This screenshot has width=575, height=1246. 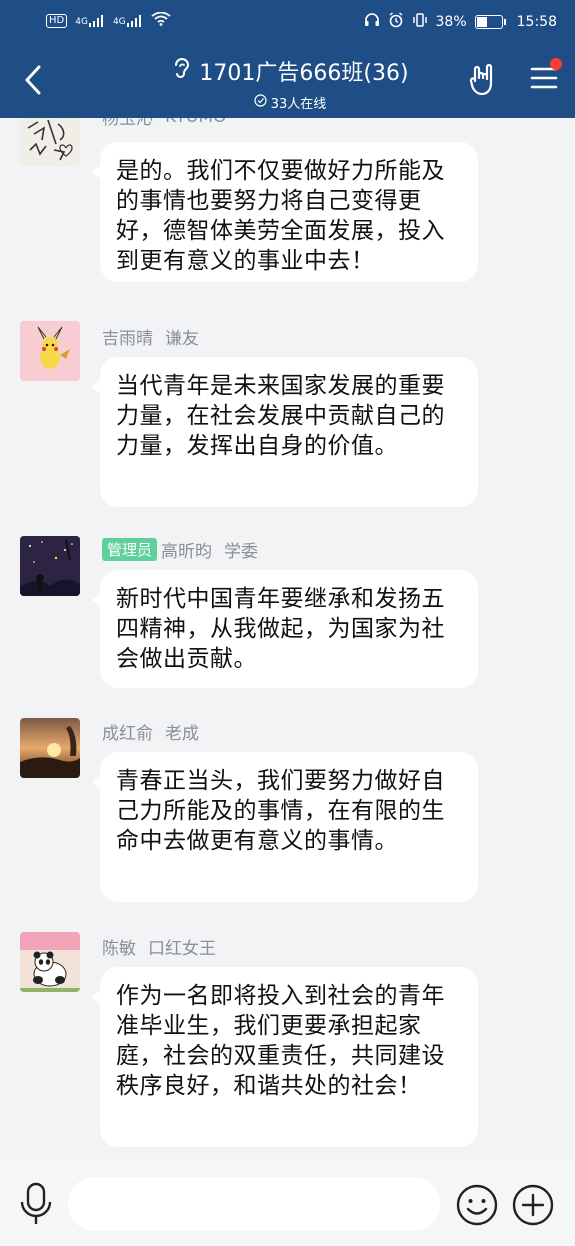 What do you see at coordinates (127, 339) in the screenshot?
I see `sender-name: 吉雨晴` at bounding box center [127, 339].